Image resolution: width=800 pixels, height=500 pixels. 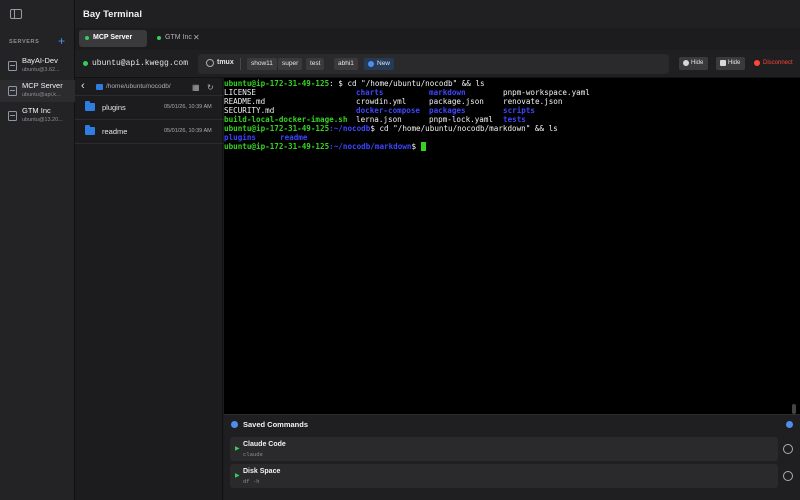 I want to click on tab-mcp-server: MCP Server, so click(x=113, y=38).